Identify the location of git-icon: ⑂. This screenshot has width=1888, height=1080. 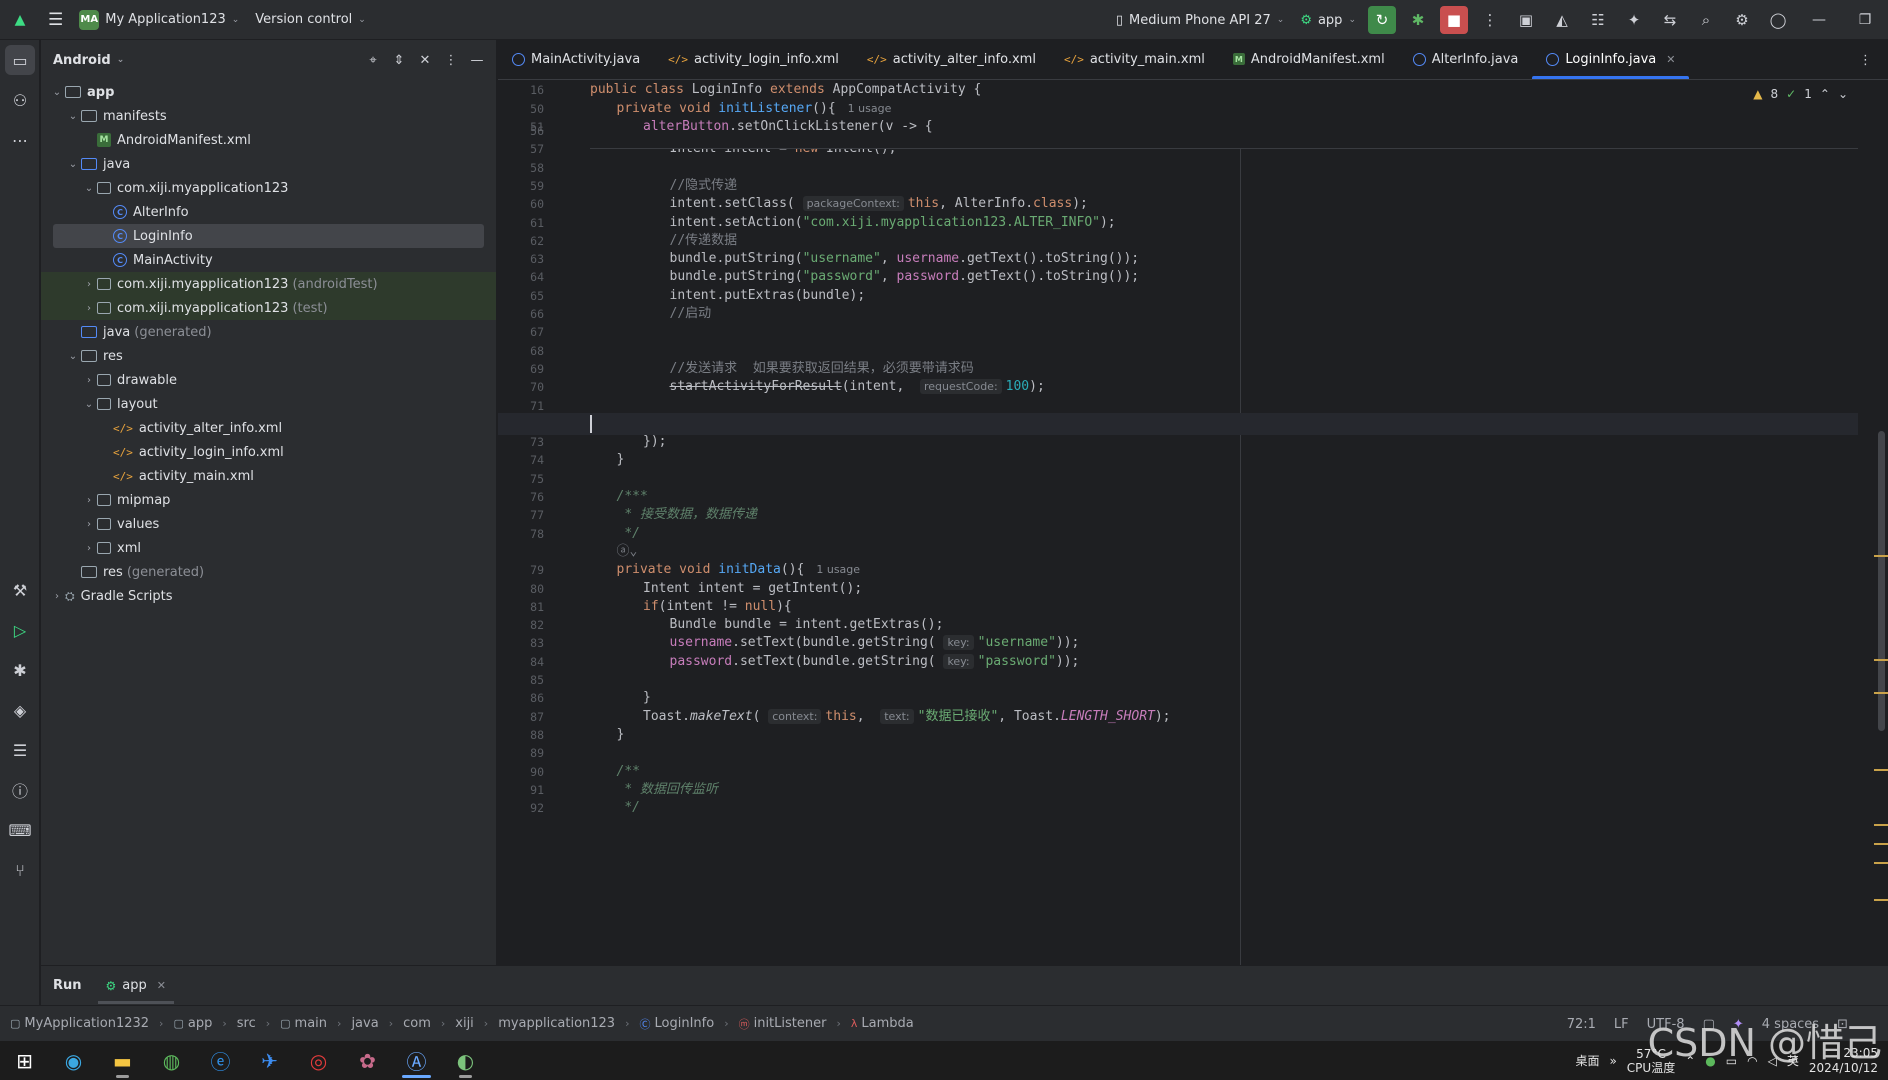
(20, 870).